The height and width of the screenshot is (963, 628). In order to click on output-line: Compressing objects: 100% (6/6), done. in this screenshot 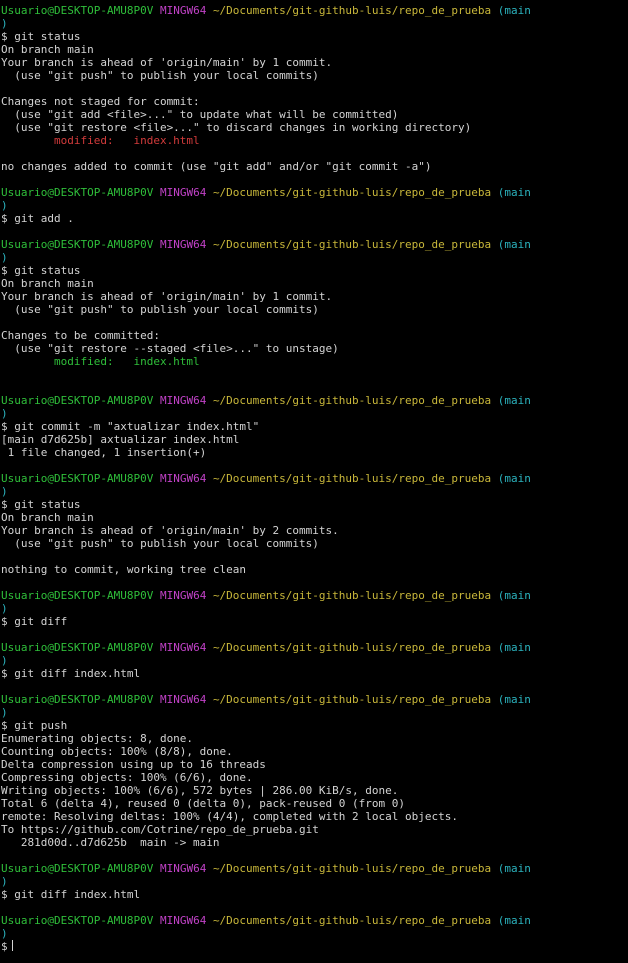, I will do `click(127, 777)`.